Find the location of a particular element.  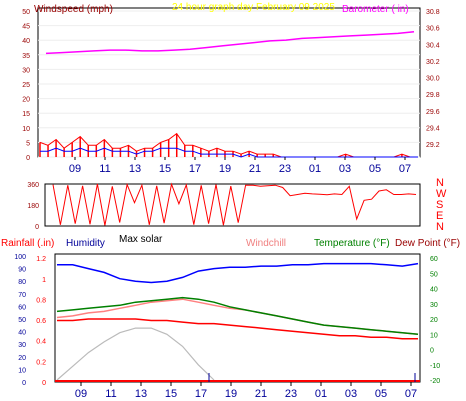

temperature-tick: 50 is located at coordinates (434, 274).